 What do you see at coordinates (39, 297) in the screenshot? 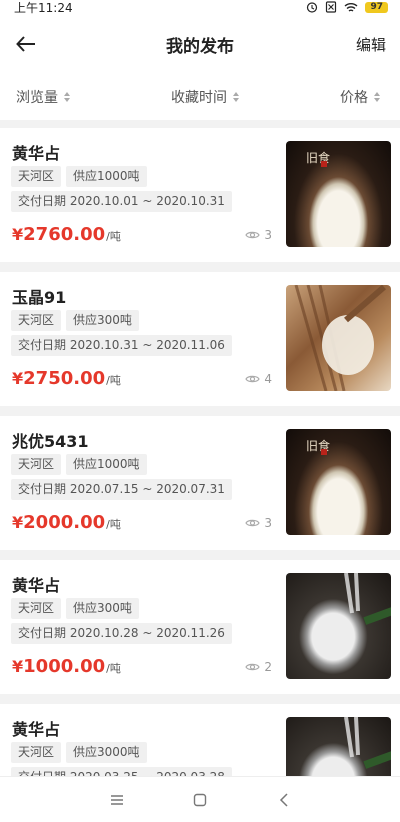
I see `listing-title: 玉晶91` at bounding box center [39, 297].